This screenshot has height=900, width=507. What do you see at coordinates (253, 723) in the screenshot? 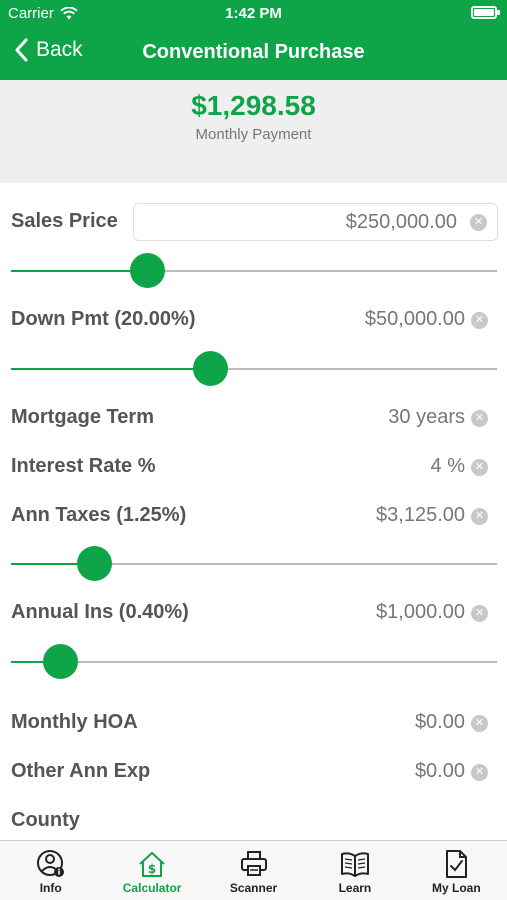
I see `monthly-hoa-row: Monthly HOA $0.00 ✕` at bounding box center [253, 723].